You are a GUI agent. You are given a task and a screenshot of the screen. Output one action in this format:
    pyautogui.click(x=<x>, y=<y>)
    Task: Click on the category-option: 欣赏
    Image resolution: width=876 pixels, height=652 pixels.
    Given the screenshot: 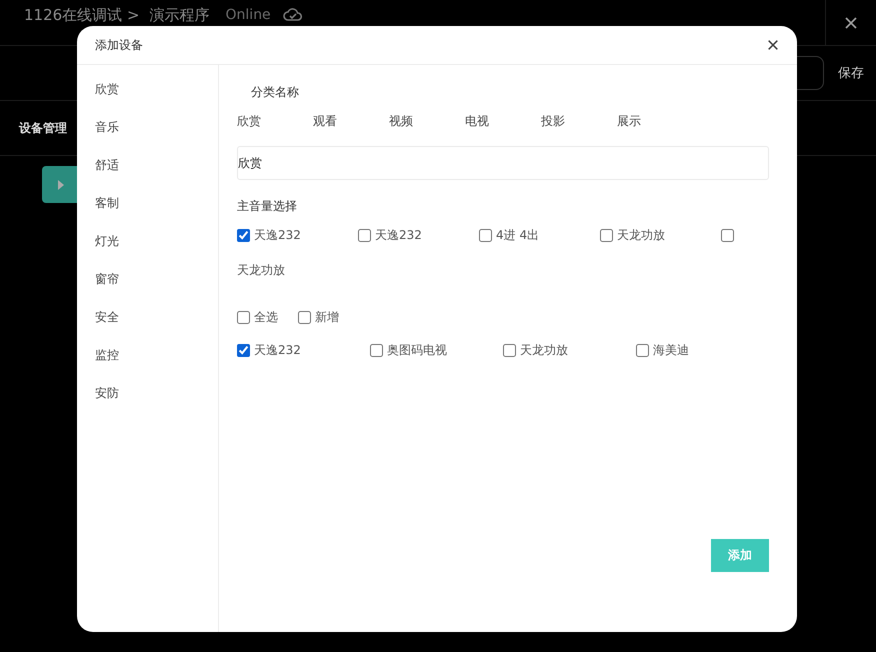 What is the action you would take?
    pyautogui.click(x=275, y=121)
    